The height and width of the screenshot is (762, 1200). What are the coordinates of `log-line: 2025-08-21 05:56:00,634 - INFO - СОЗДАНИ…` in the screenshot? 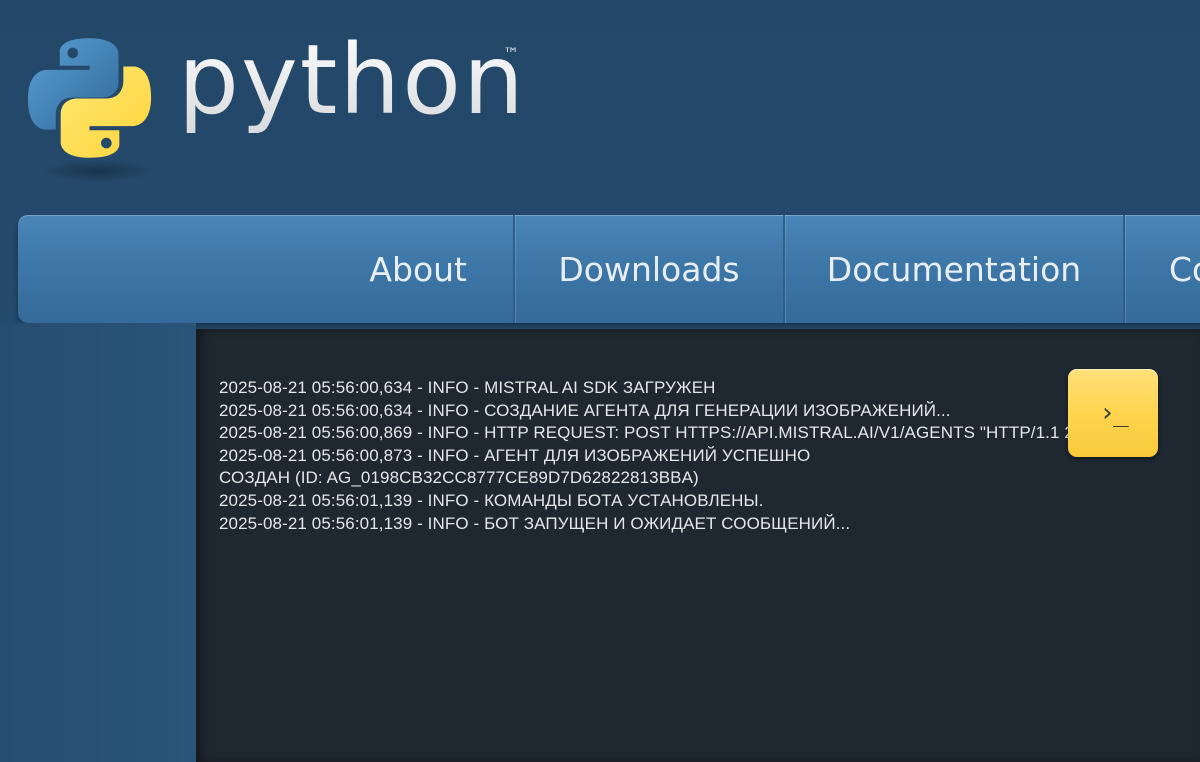 It's located at (585, 410).